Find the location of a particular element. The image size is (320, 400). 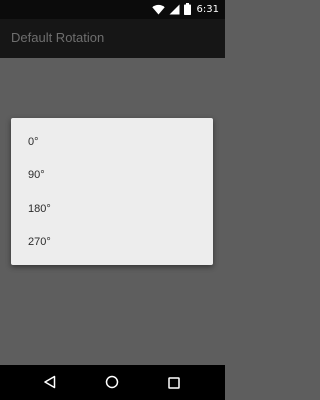

back-icon is located at coordinates (50, 383).